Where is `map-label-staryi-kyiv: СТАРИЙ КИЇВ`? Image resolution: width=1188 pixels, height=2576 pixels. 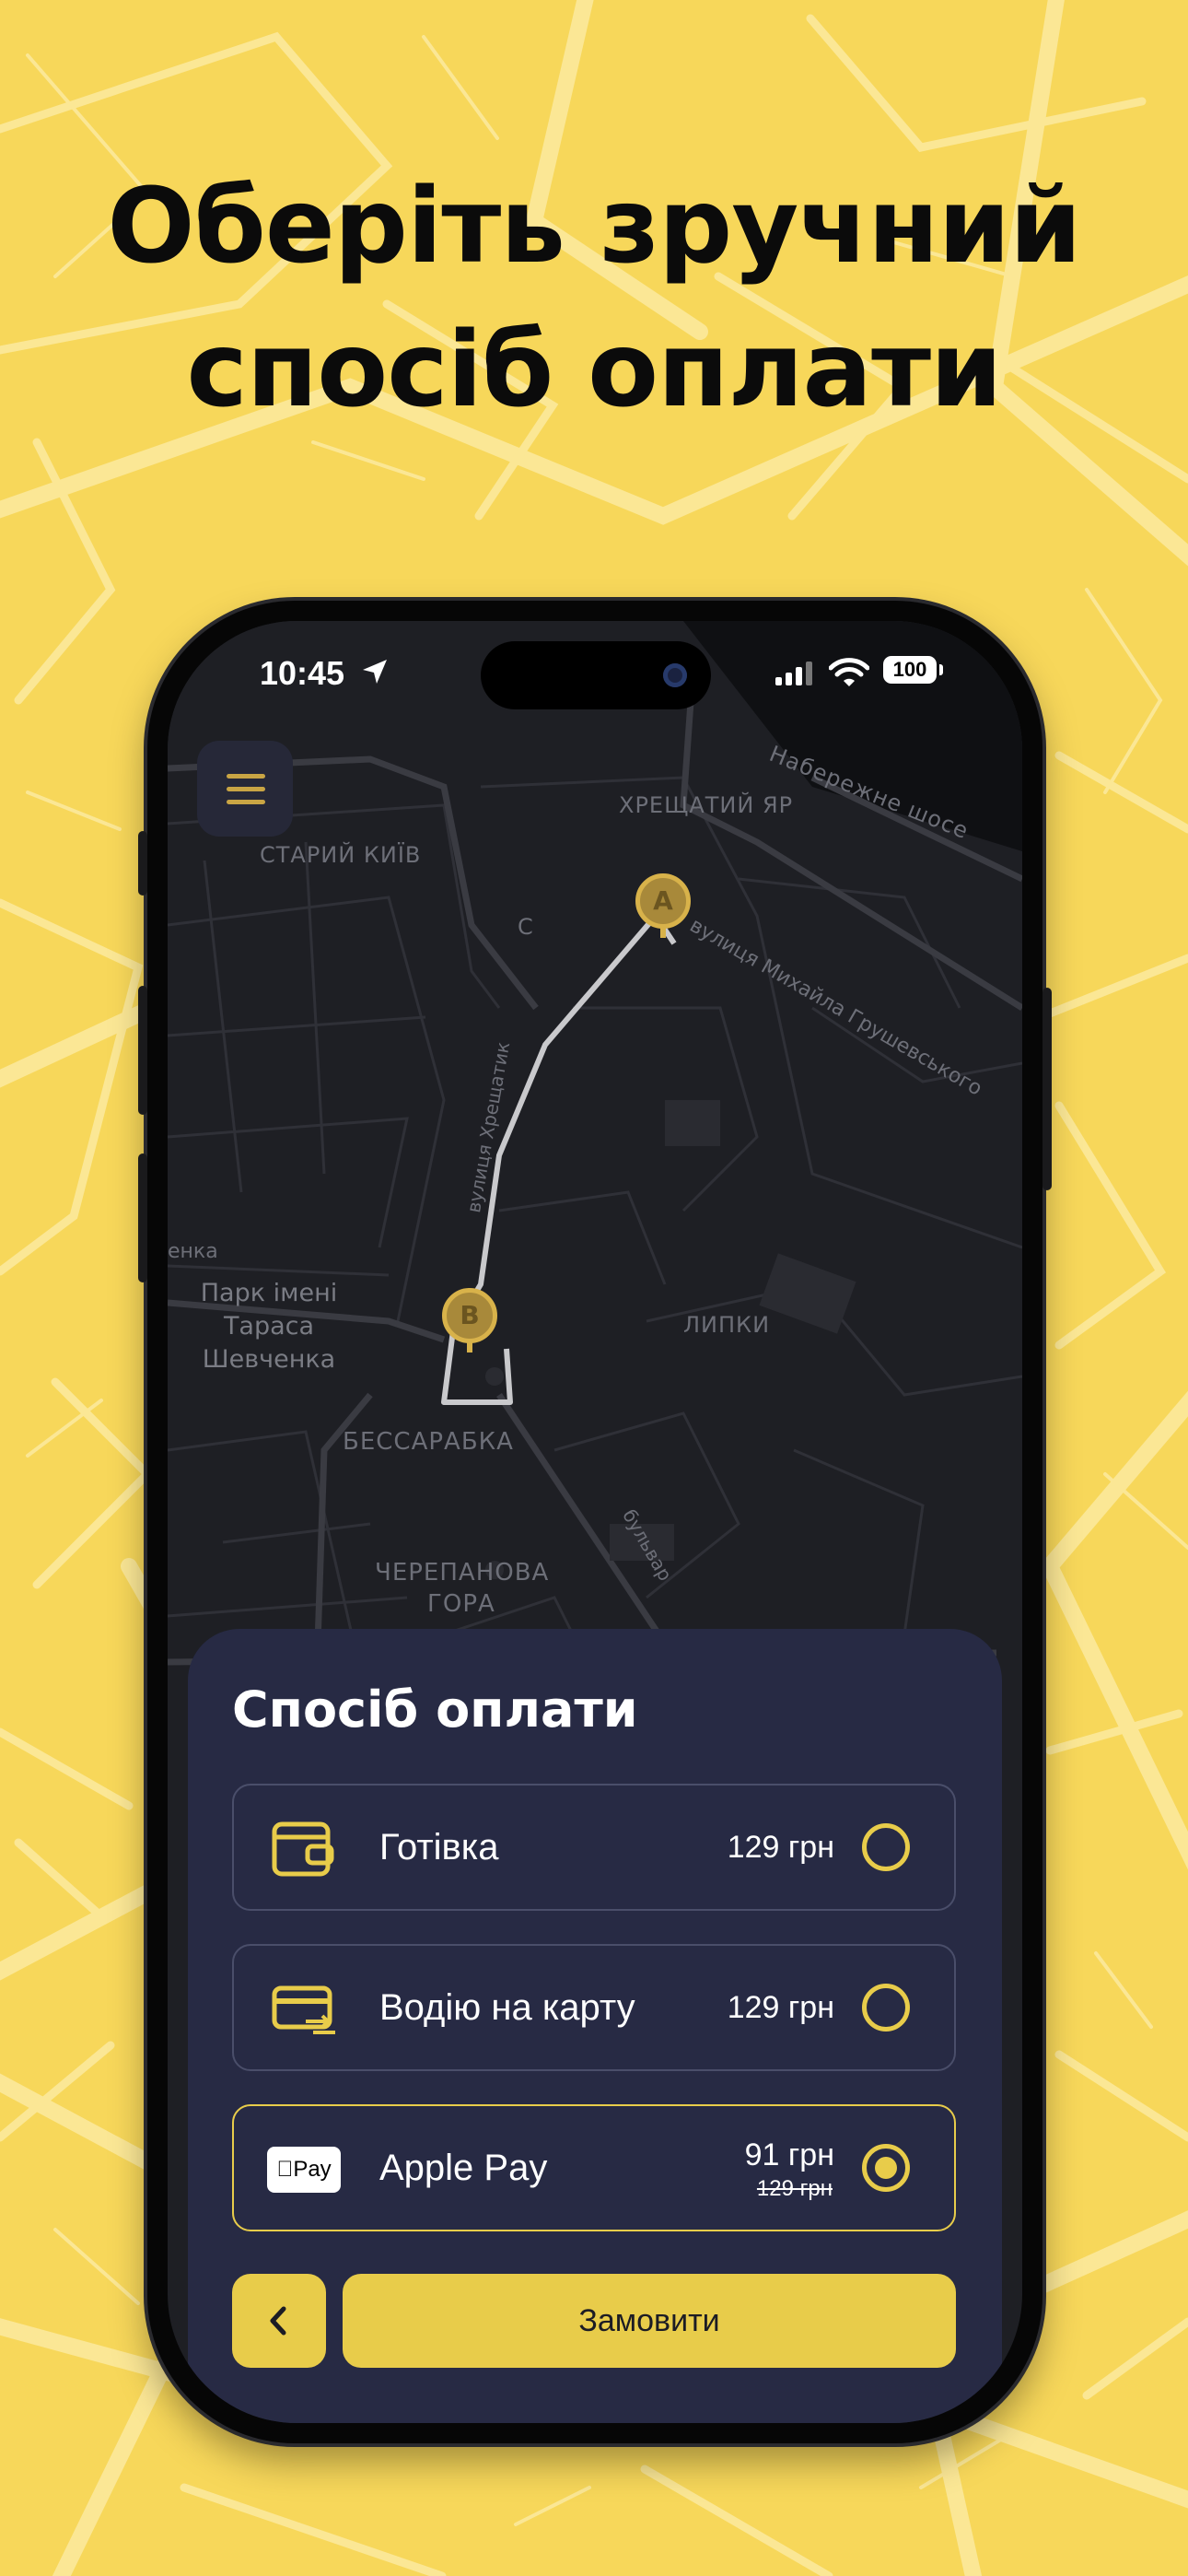
map-label-staryi-kyiv: СТАРИЙ КИЇВ is located at coordinates (341, 855).